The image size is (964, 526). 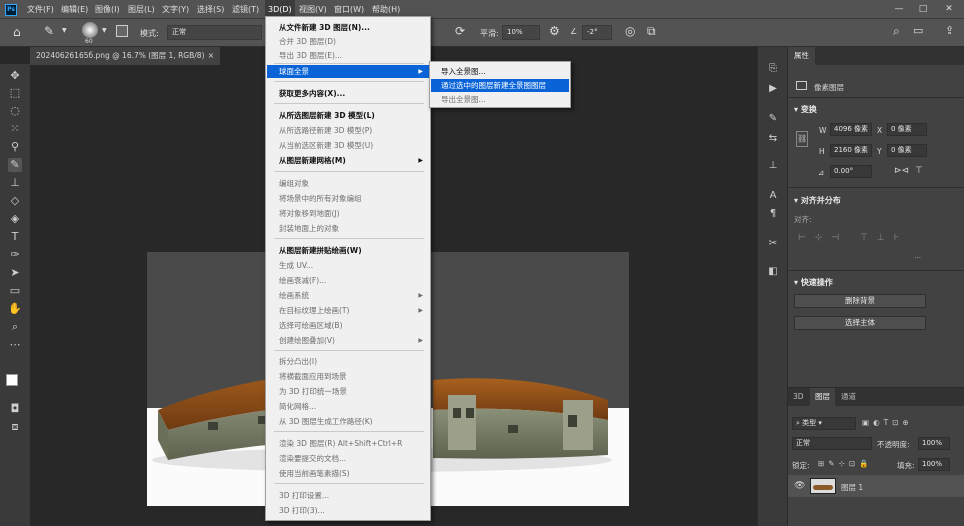 What do you see at coordinates (15, 129) in the screenshot?
I see `quick-select-icon: ⁙` at bounding box center [15, 129].